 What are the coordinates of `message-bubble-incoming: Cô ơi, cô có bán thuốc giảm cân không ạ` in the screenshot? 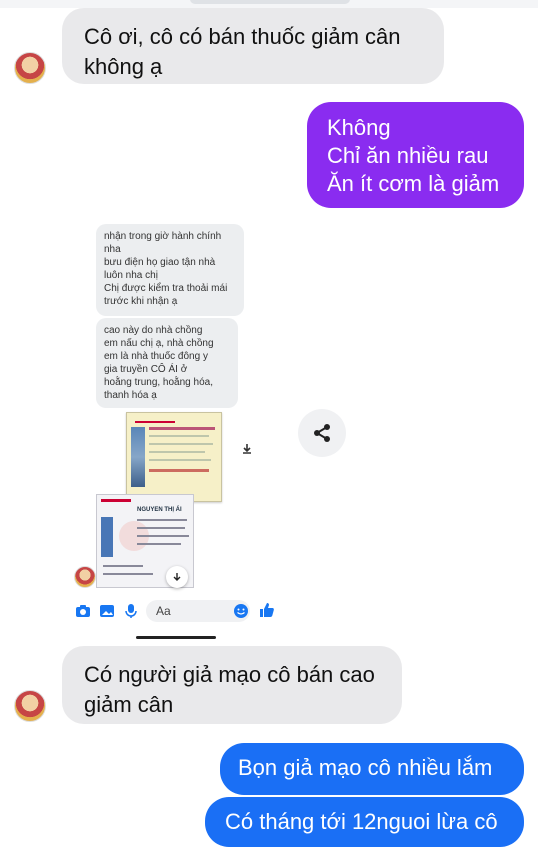 It's located at (253, 46).